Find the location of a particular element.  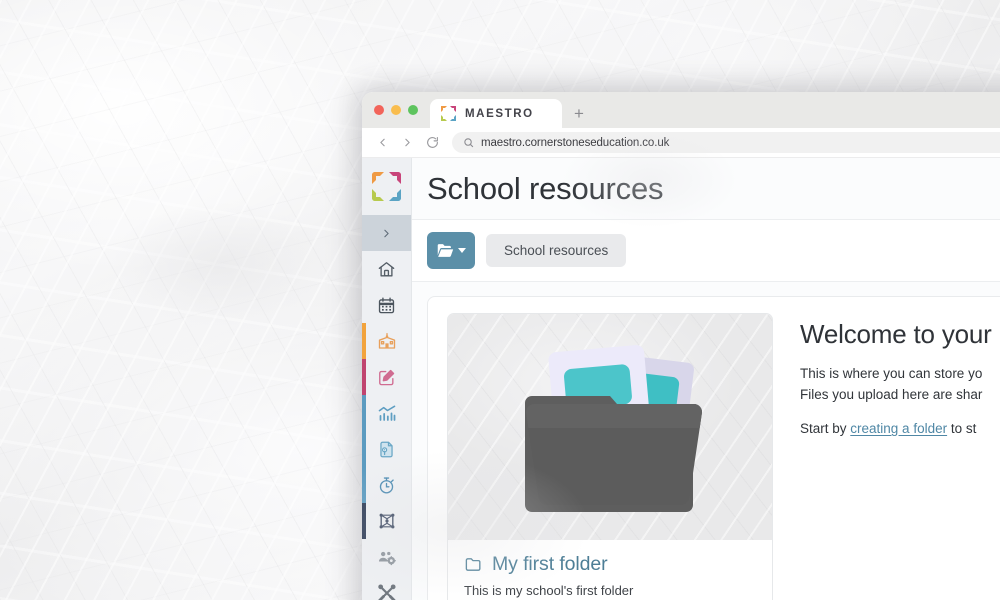

browser-tab: MAESTRO is located at coordinates (496, 113).